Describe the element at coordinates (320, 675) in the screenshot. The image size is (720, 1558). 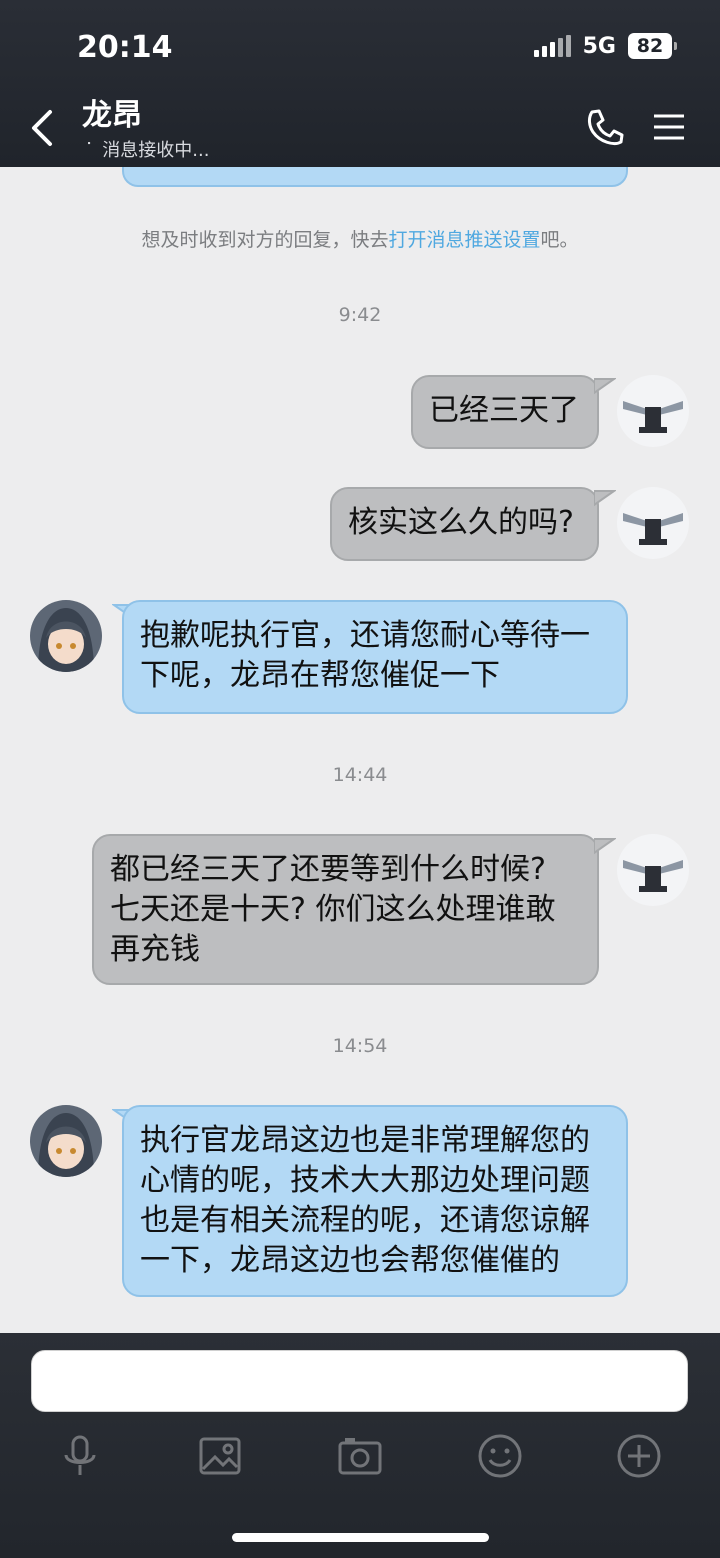
I see `message-line: 下呢，龙昂在帮您催促一下` at that location.